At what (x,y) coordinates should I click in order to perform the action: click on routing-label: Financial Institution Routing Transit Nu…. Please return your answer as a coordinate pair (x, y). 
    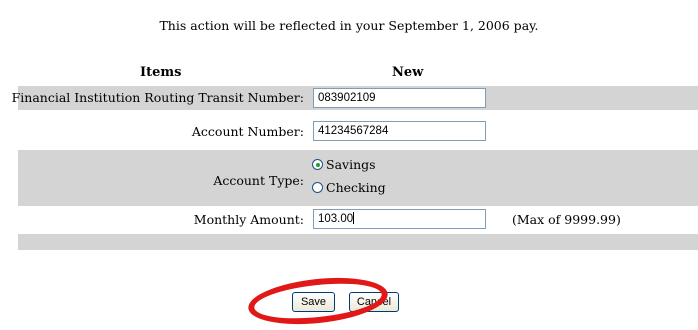
    Looking at the image, I should click on (157, 97).